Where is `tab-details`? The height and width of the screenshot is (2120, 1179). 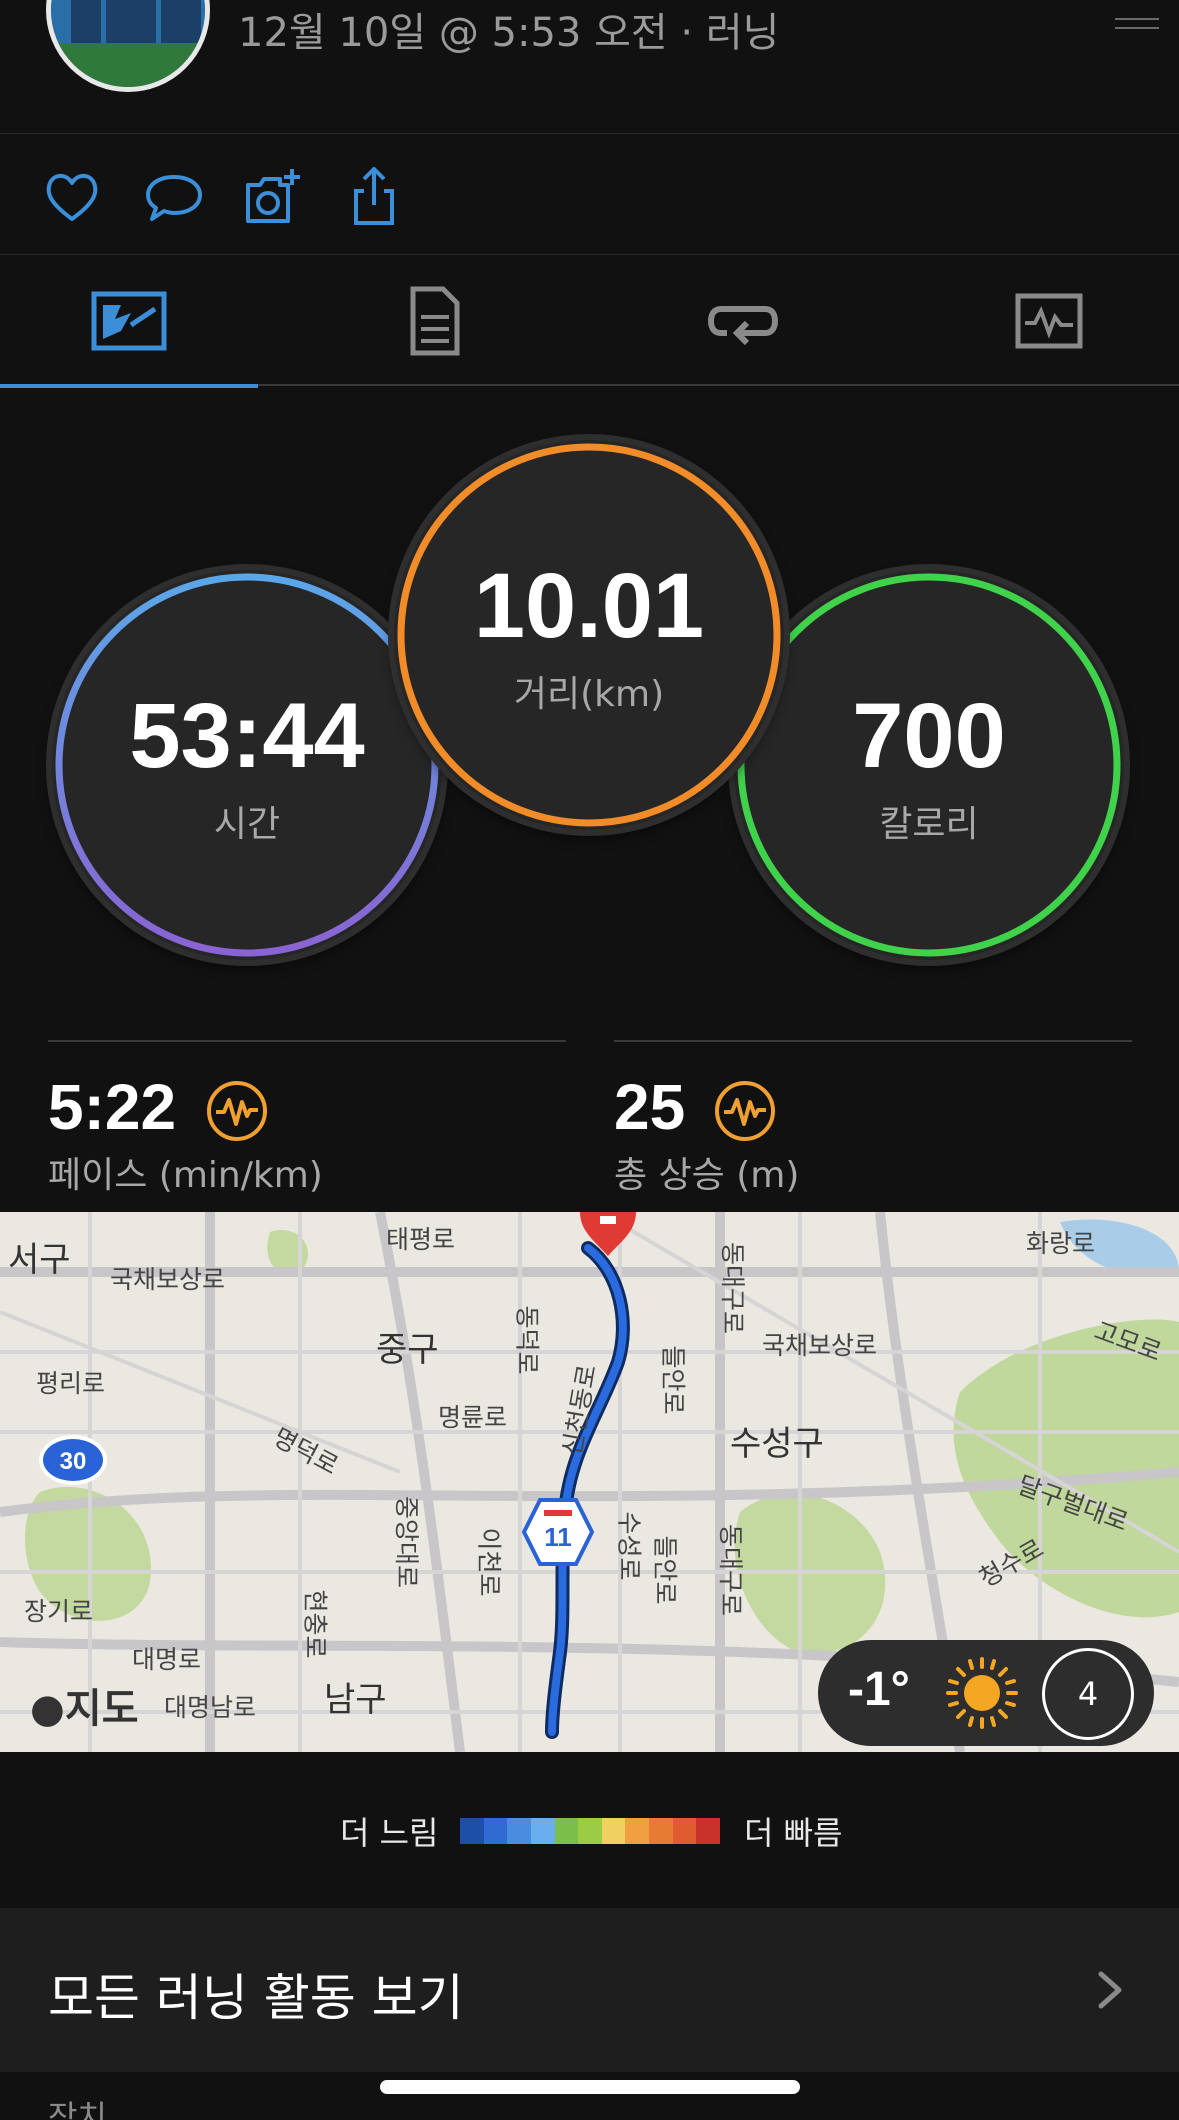 tab-details is located at coordinates (435, 321).